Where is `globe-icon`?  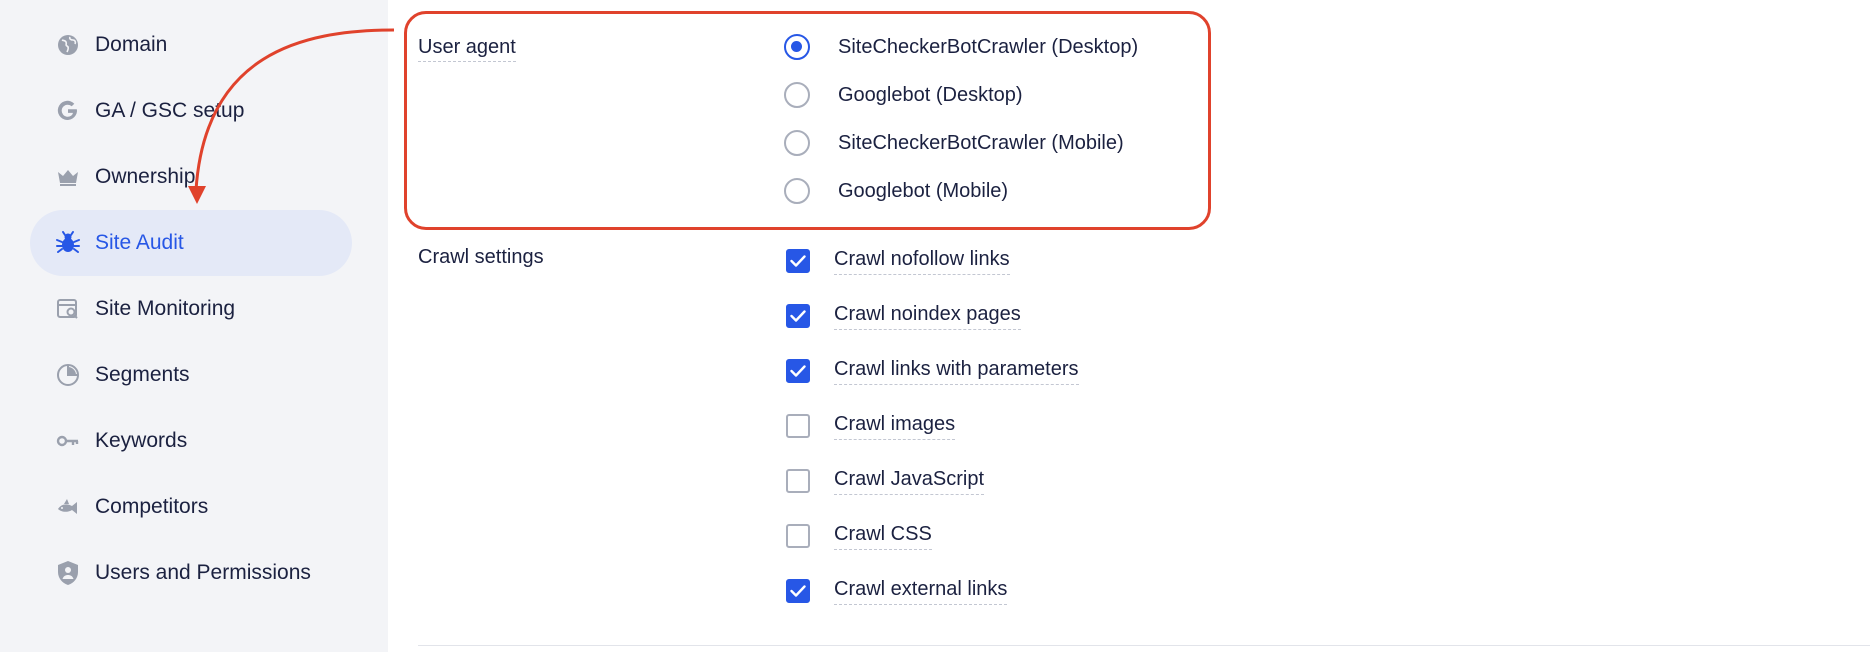
globe-icon is located at coordinates (68, 45).